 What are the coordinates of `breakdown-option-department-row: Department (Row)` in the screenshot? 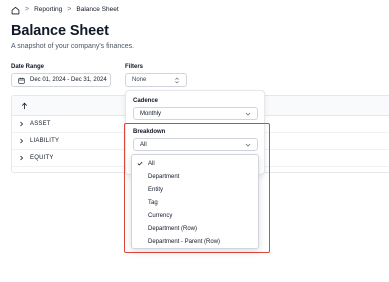 It's located at (195, 228).